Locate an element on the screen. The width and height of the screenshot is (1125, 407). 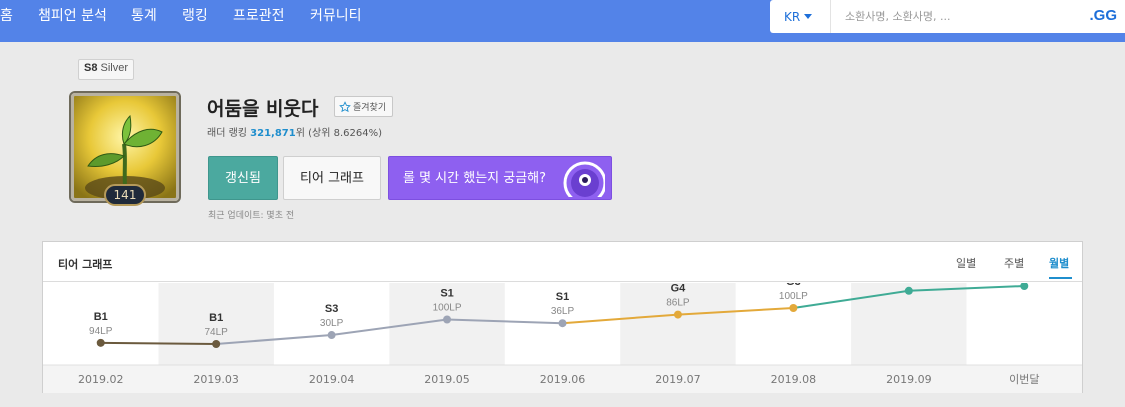
graph-line-segment is located at coordinates (158, 343).